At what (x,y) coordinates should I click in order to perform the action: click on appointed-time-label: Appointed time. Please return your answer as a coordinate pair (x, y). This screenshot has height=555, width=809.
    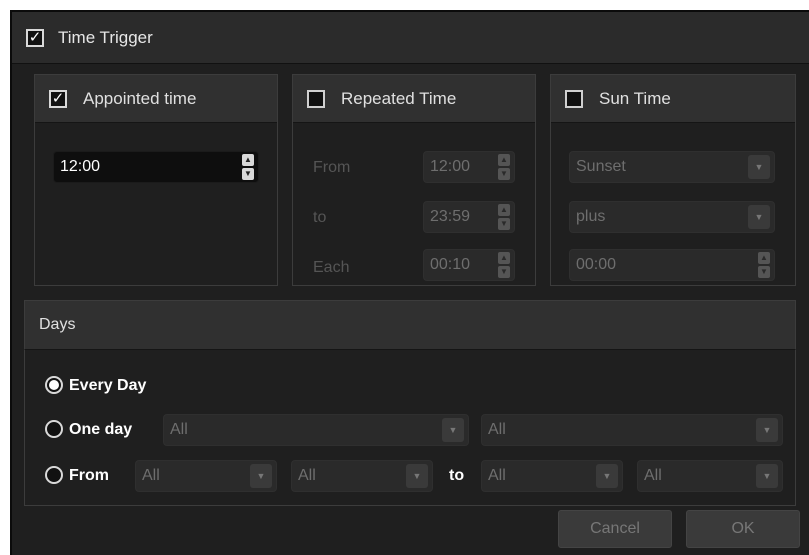
    Looking at the image, I should click on (140, 98).